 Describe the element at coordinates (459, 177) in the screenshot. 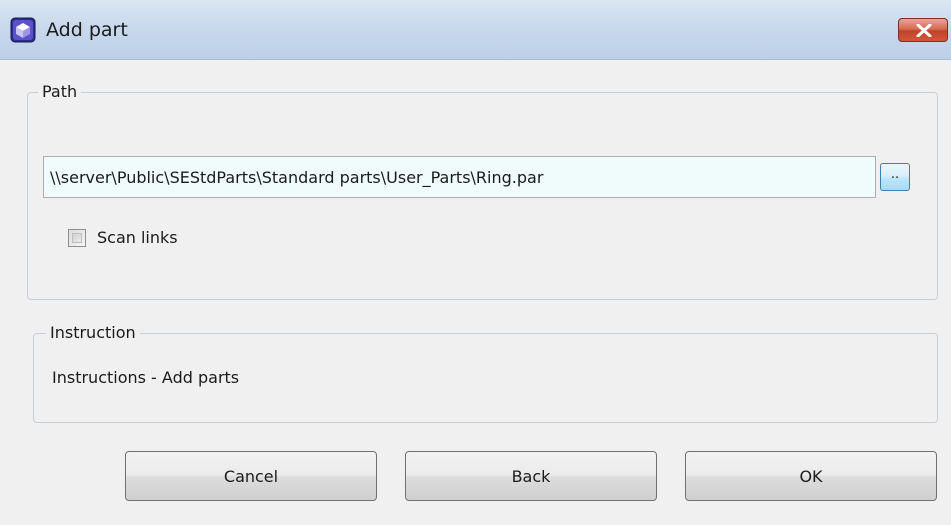

I see `path-input` at that location.